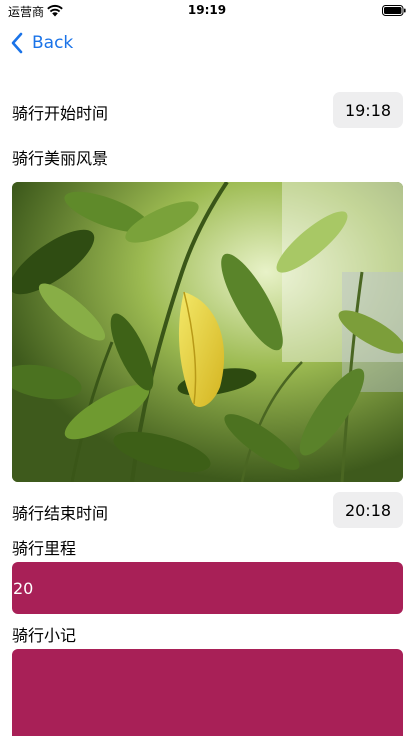 This screenshot has width=414, height=736. Describe the element at coordinates (17, 43) in the screenshot. I see `chevron-left-icon` at that location.